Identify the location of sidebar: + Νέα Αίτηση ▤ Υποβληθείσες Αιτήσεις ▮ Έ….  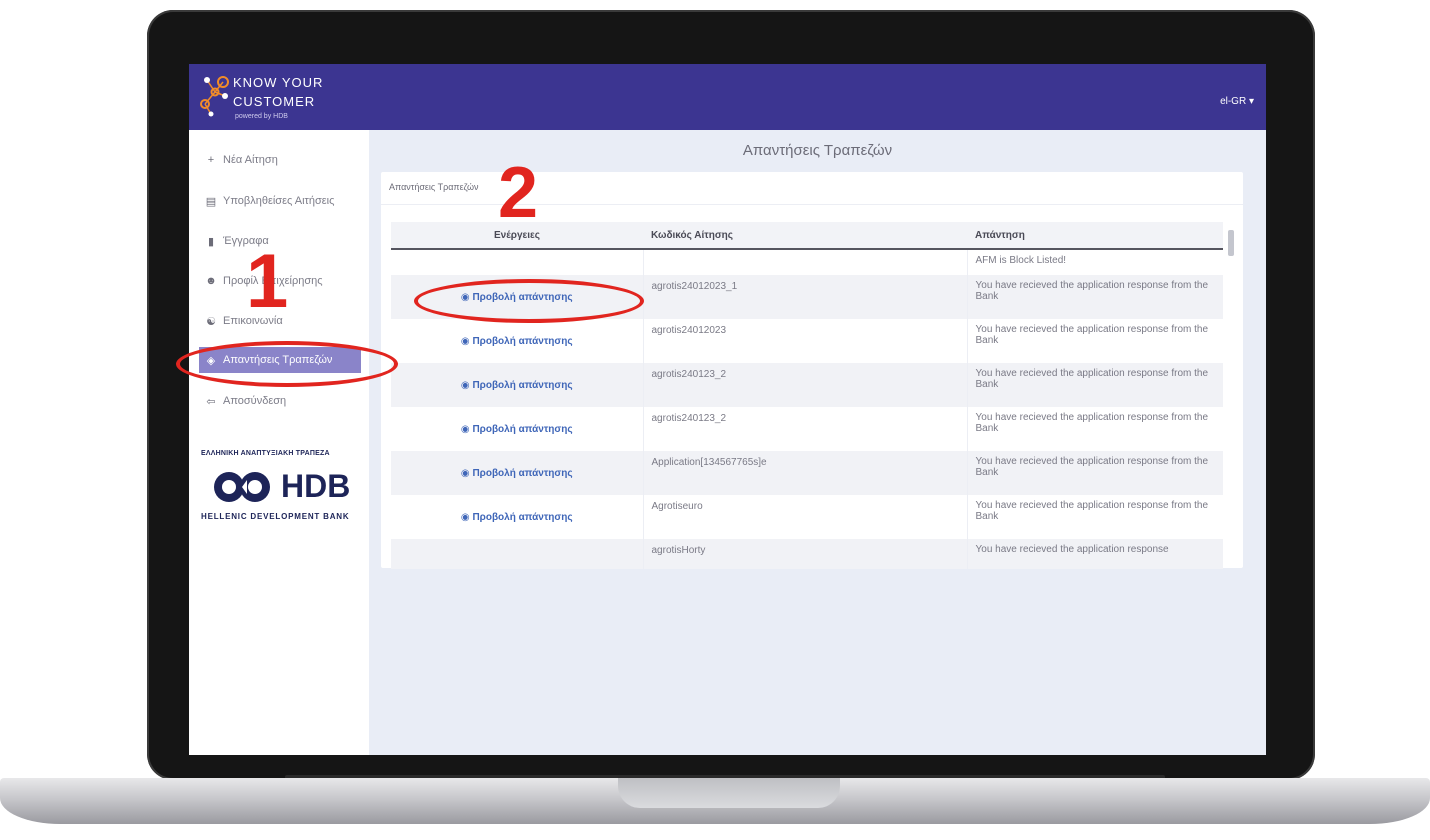
(279, 442).